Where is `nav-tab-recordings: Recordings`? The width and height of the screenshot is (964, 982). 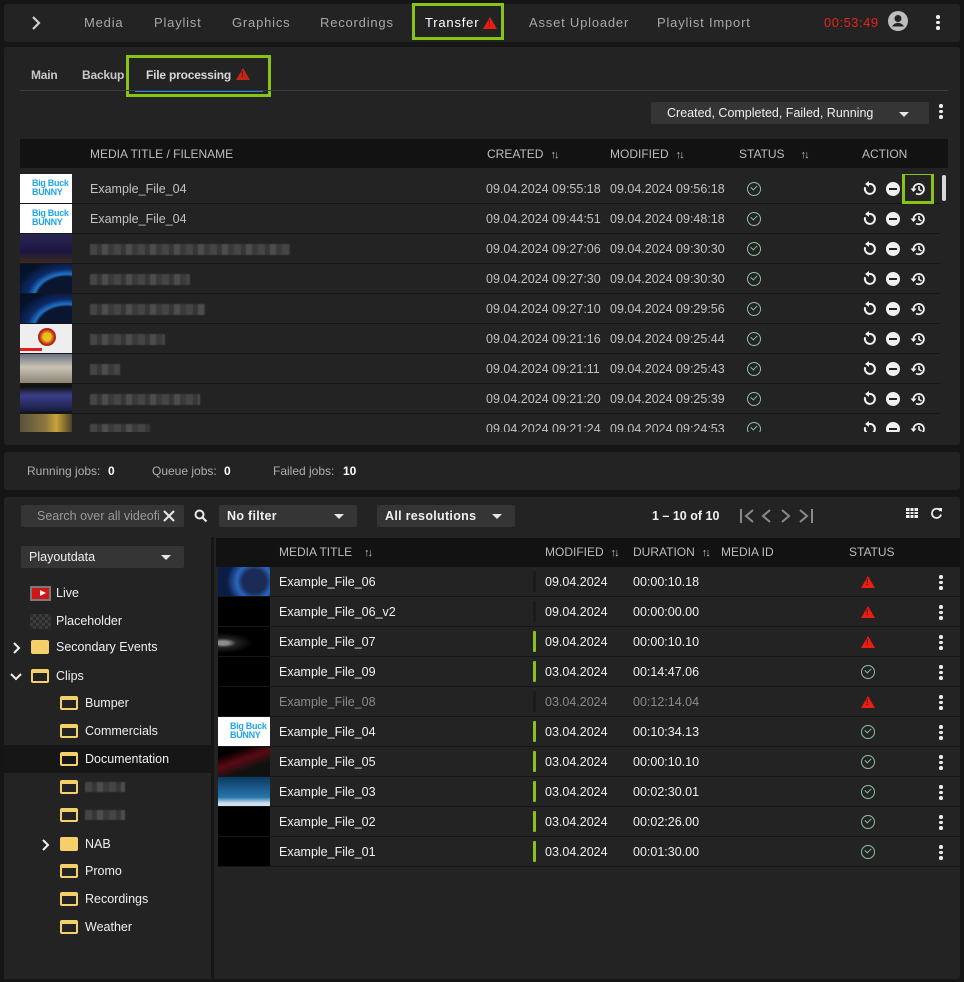
nav-tab-recordings: Recordings is located at coordinates (357, 23).